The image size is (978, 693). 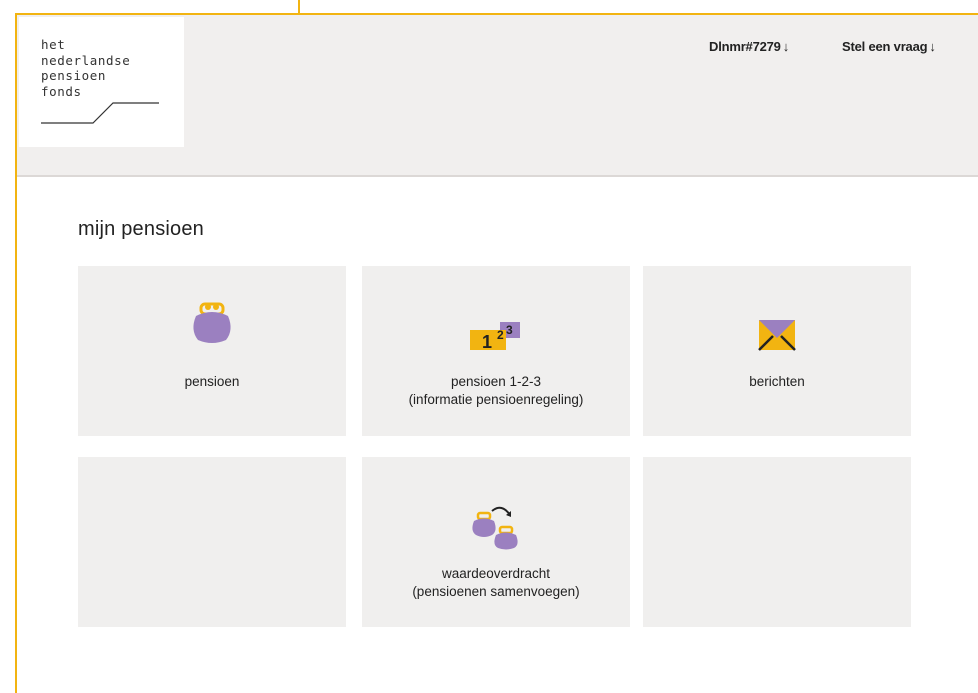 What do you see at coordinates (500, 335) in the screenshot?
I see `number-two-text: 2` at bounding box center [500, 335].